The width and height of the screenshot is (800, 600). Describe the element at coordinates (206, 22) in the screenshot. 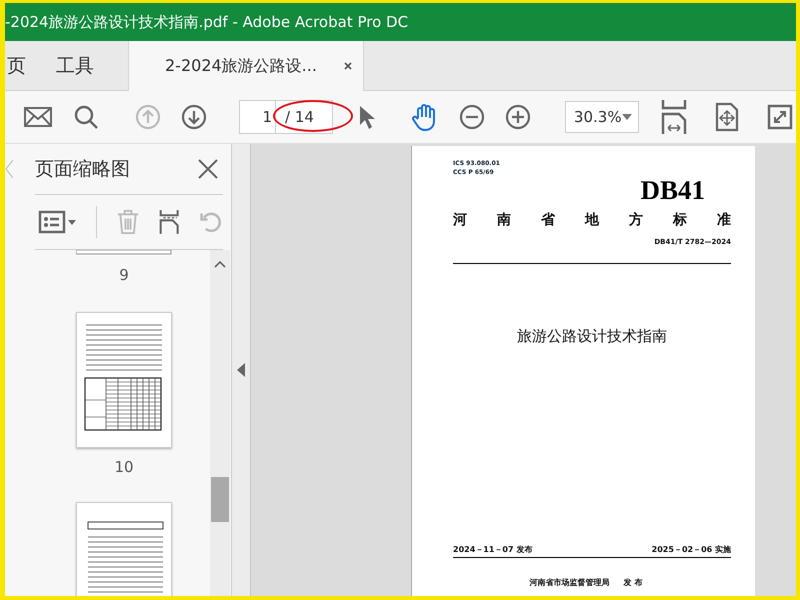

I see `window-title: -2024旅游公路设计技术指南.pdf - Adobe Acrobat Pro DC` at that location.